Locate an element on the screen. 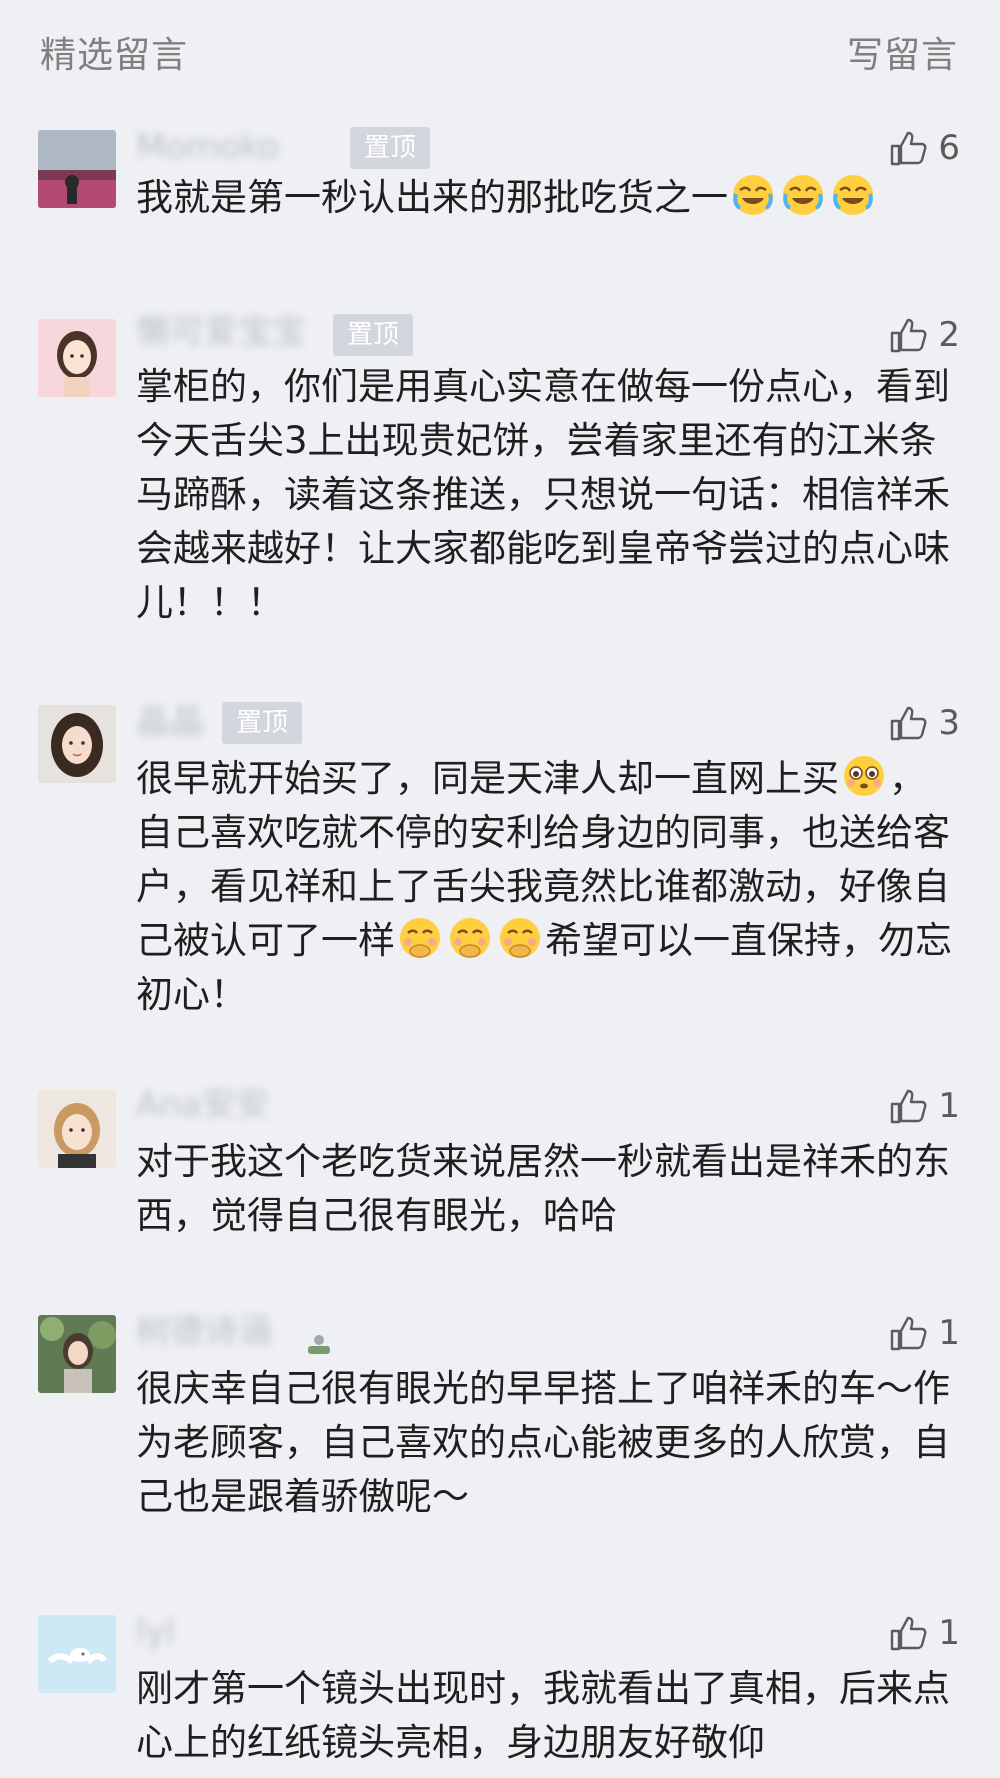  like-button: 3 is located at coordinates (924, 723).